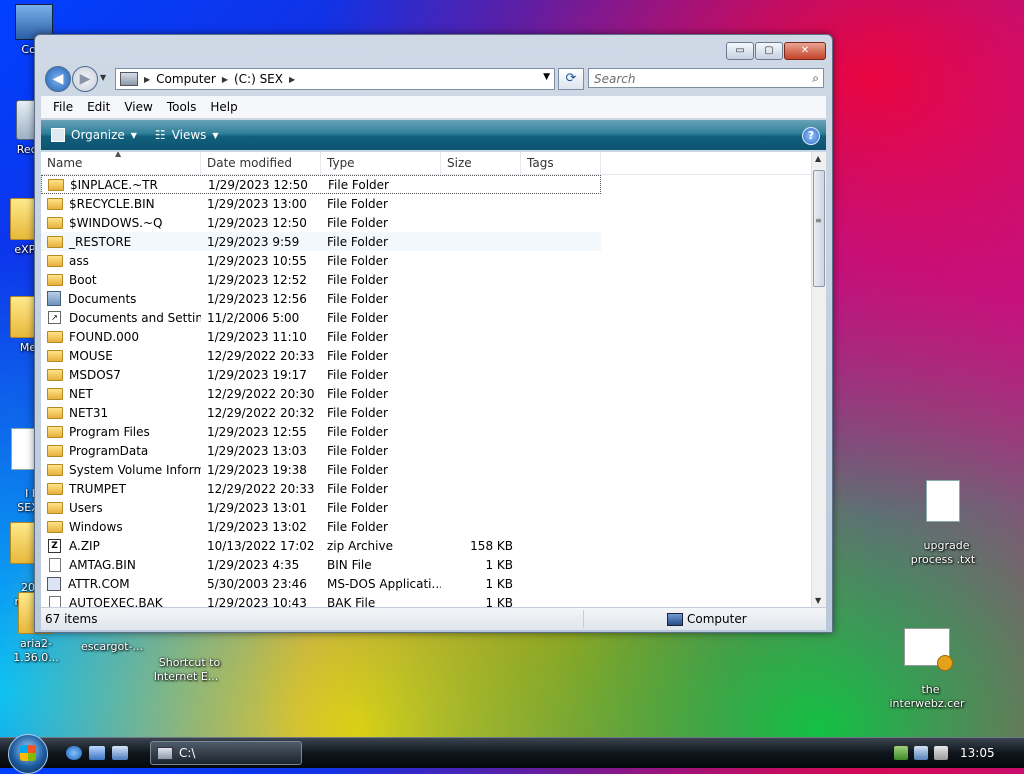 The image size is (1024, 774). Describe the element at coordinates (261, 163) in the screenshot. I see `column-date-modified: Date modified` at that location.